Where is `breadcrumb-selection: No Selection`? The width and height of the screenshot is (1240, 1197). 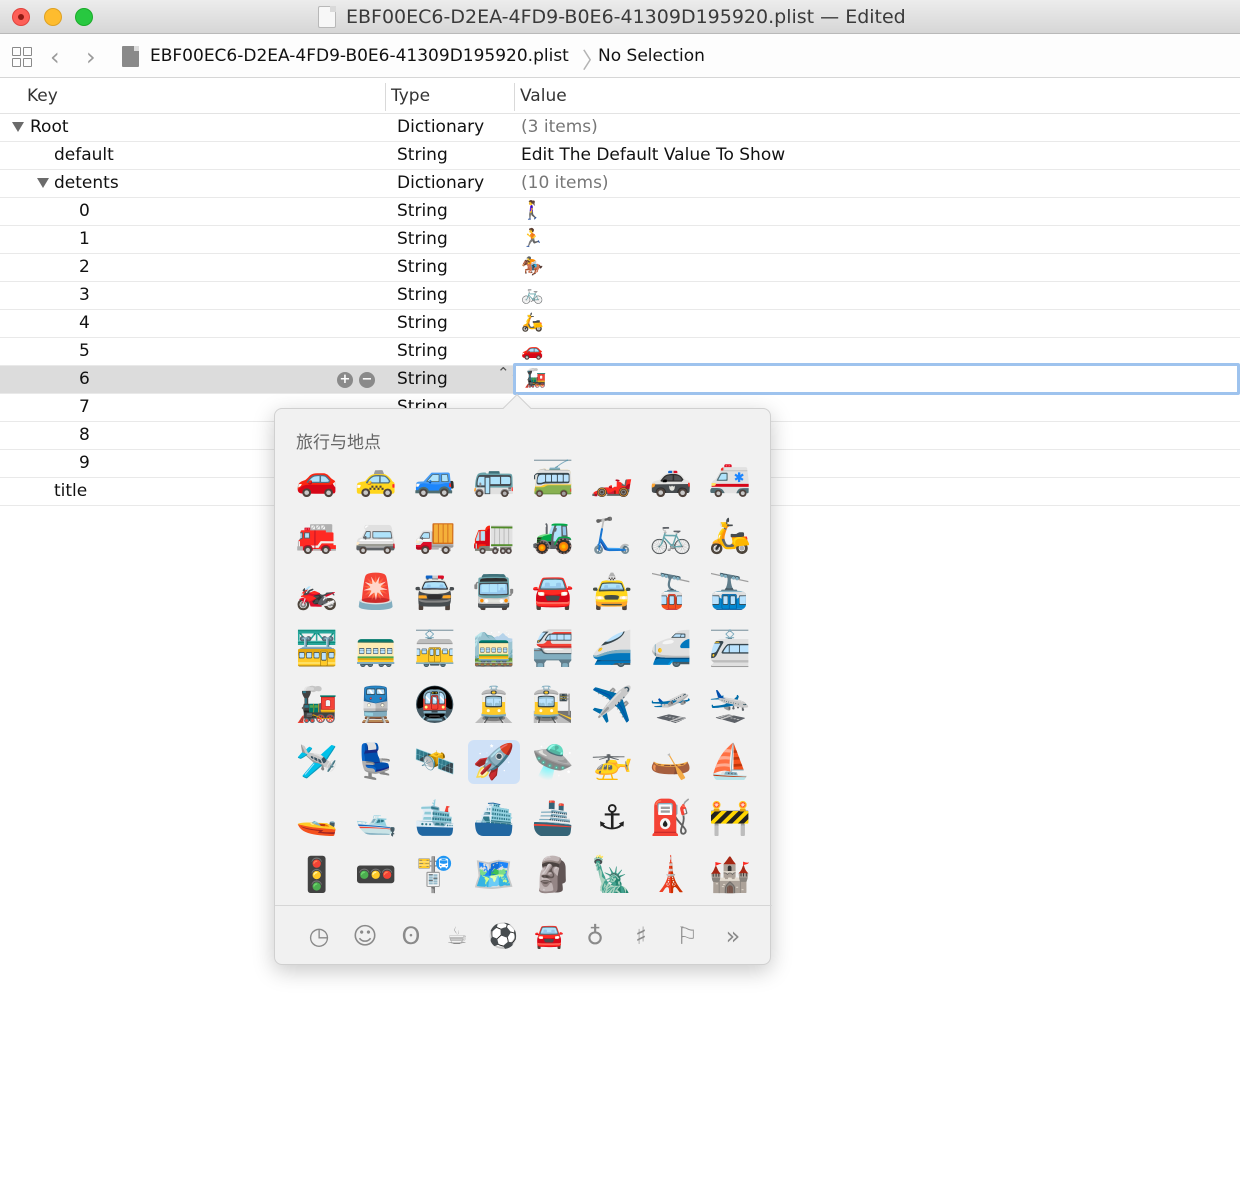
breadcrumb-selection: No Selection is located at coordinates (651, 56).